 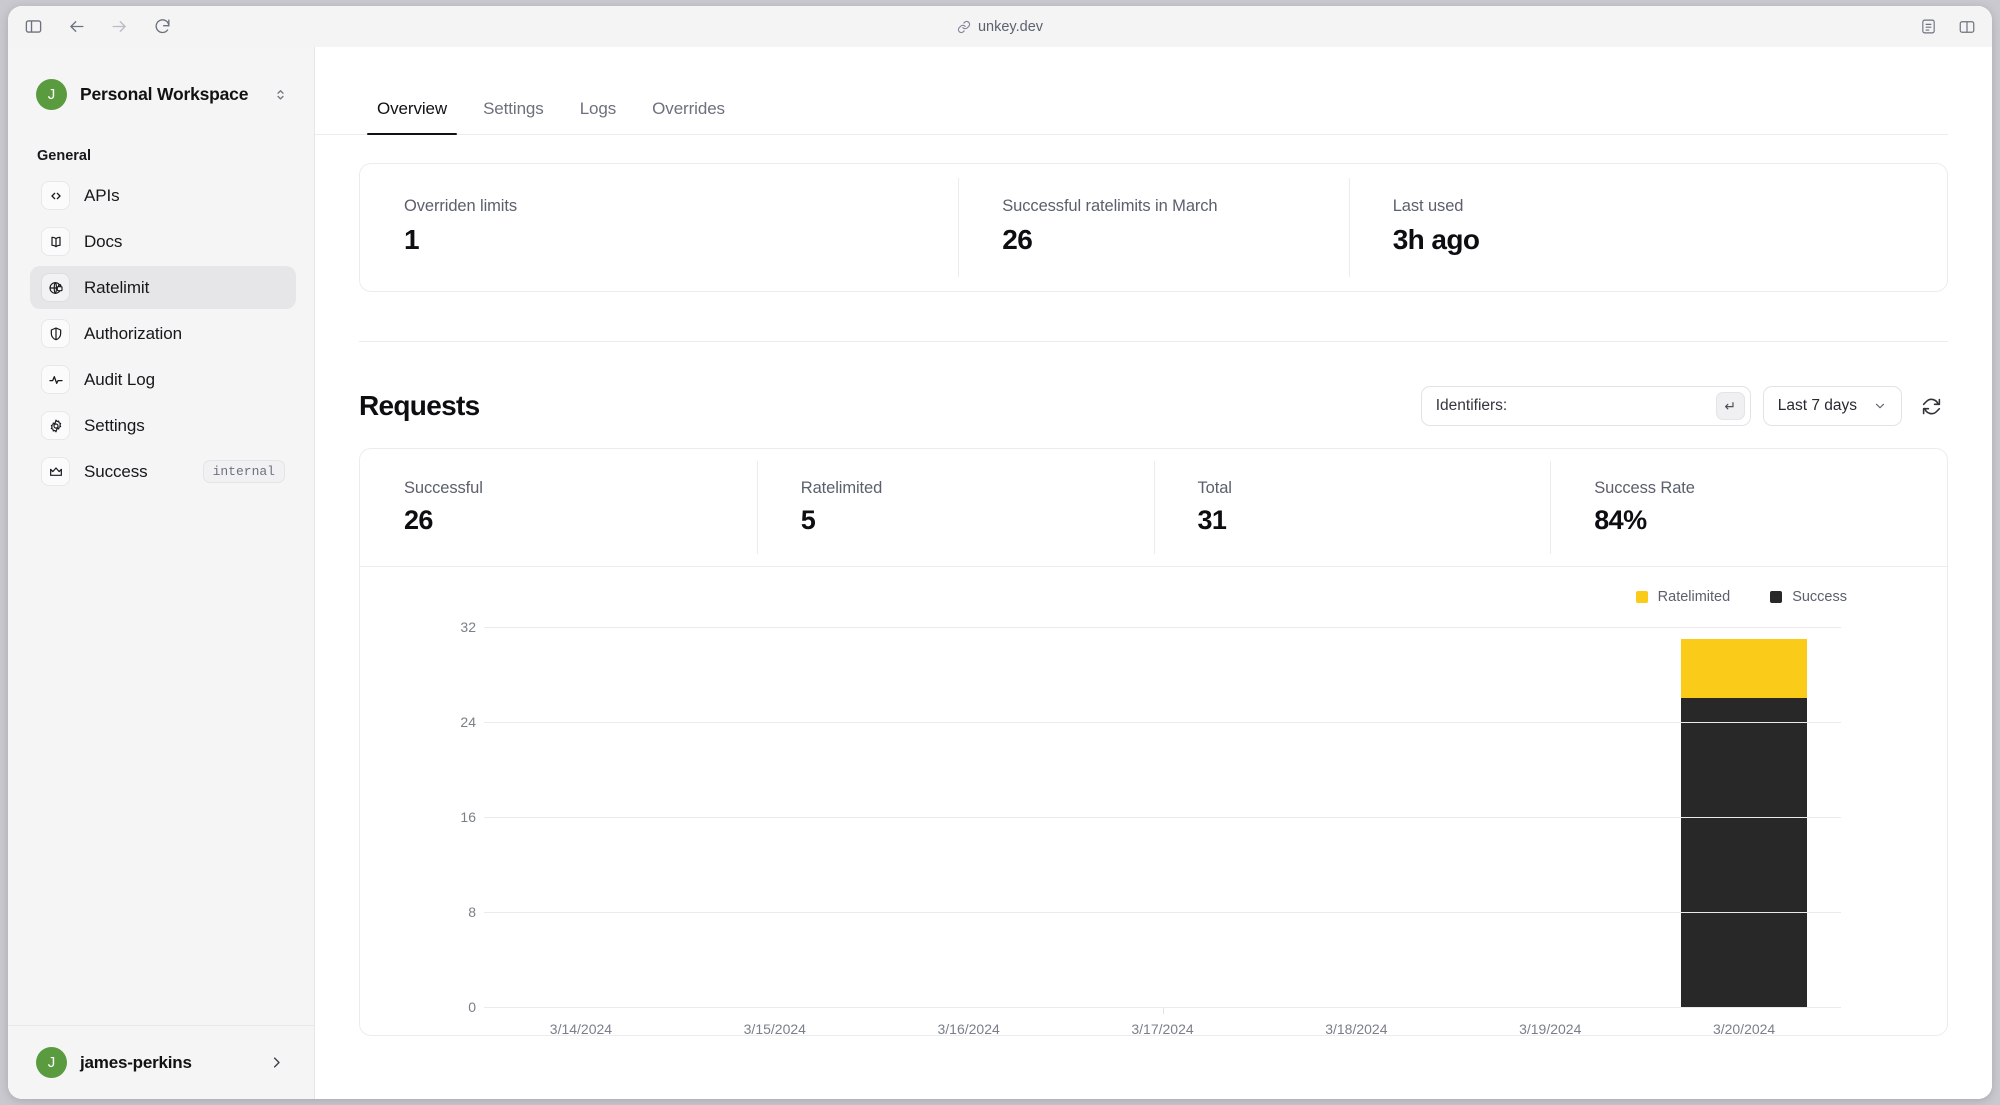 I want to click on user-menu: J james-perkins, so click(x=162, y=1062).